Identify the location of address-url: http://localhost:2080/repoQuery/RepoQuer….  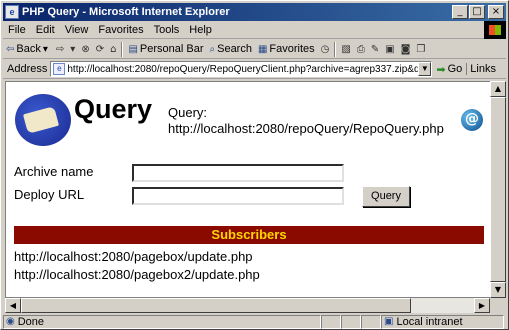
(242, 69).